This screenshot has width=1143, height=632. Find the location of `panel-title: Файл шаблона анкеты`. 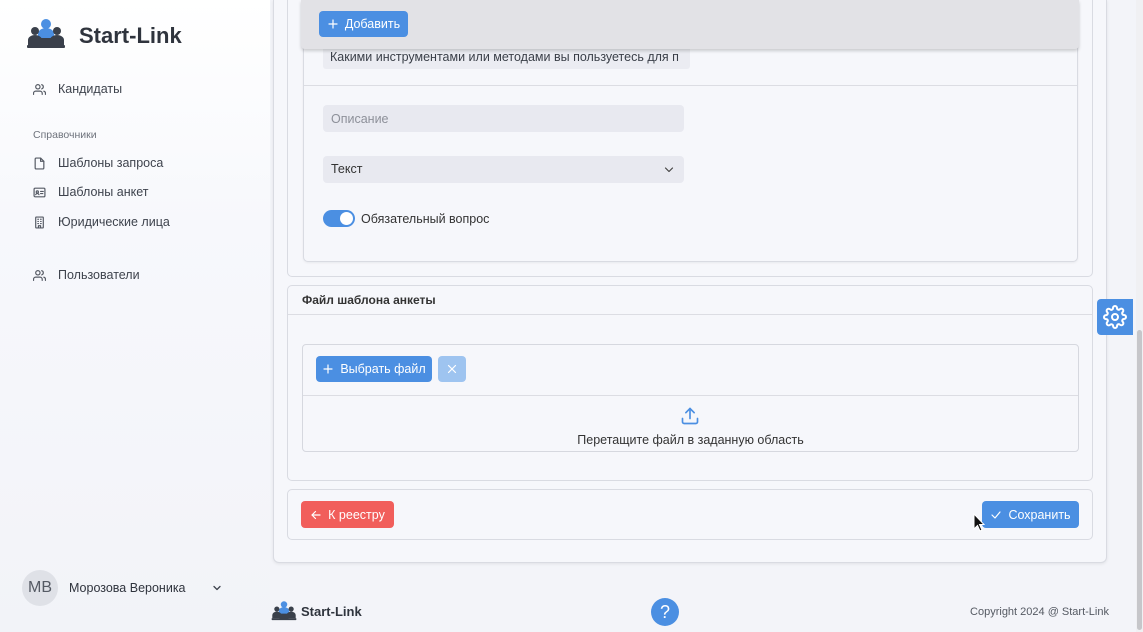

panel-title: Файл шаблона анкеты is located at coordinates (369, 300).